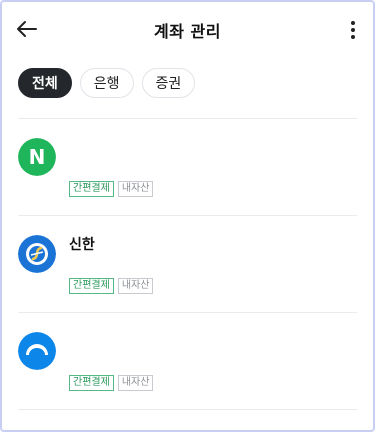 The height and width of the screenshot is (432, 375). What do you see at coordinates (37, 351) in the screenshot?
I see `blue-bank-logo-icon` at bounding box center [37, 351].